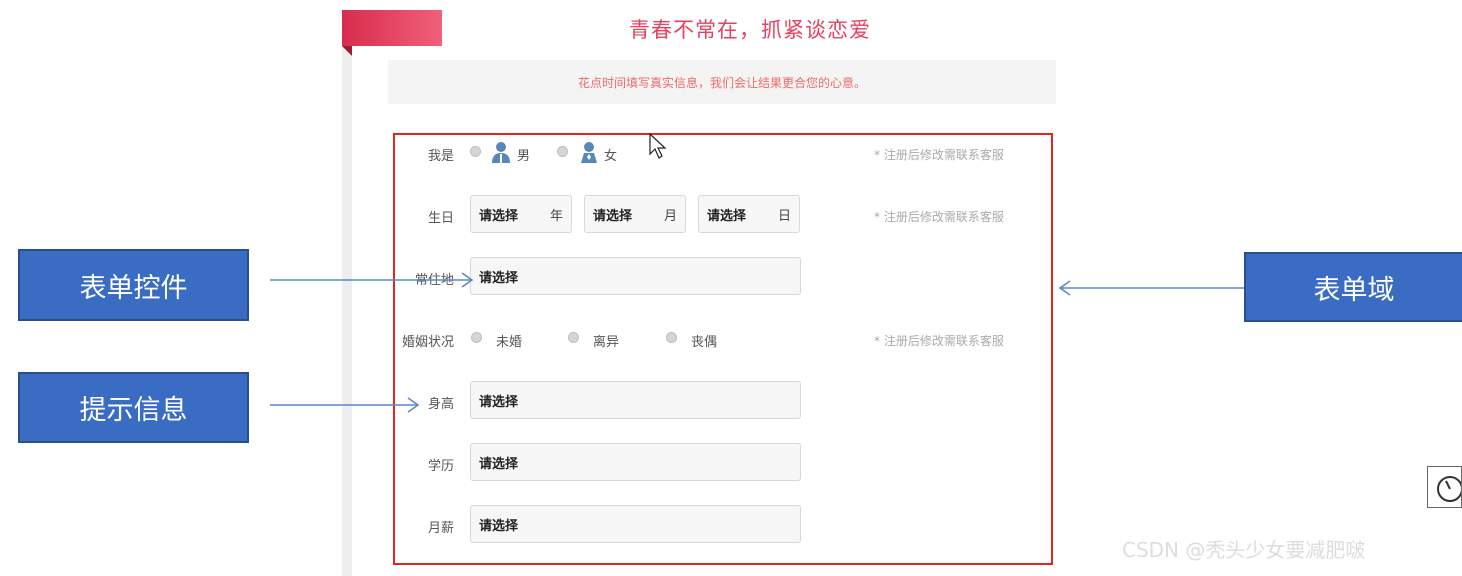 The image size is (1462, 576). What do you see at coordinates (1244, 550) in the screenshot?
I see `watermark: CSDN @秃头少女要减肥啵` at bounding box center [1244, 550].